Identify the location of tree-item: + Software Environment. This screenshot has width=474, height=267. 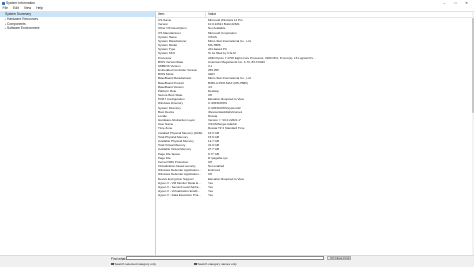
(77, 28).